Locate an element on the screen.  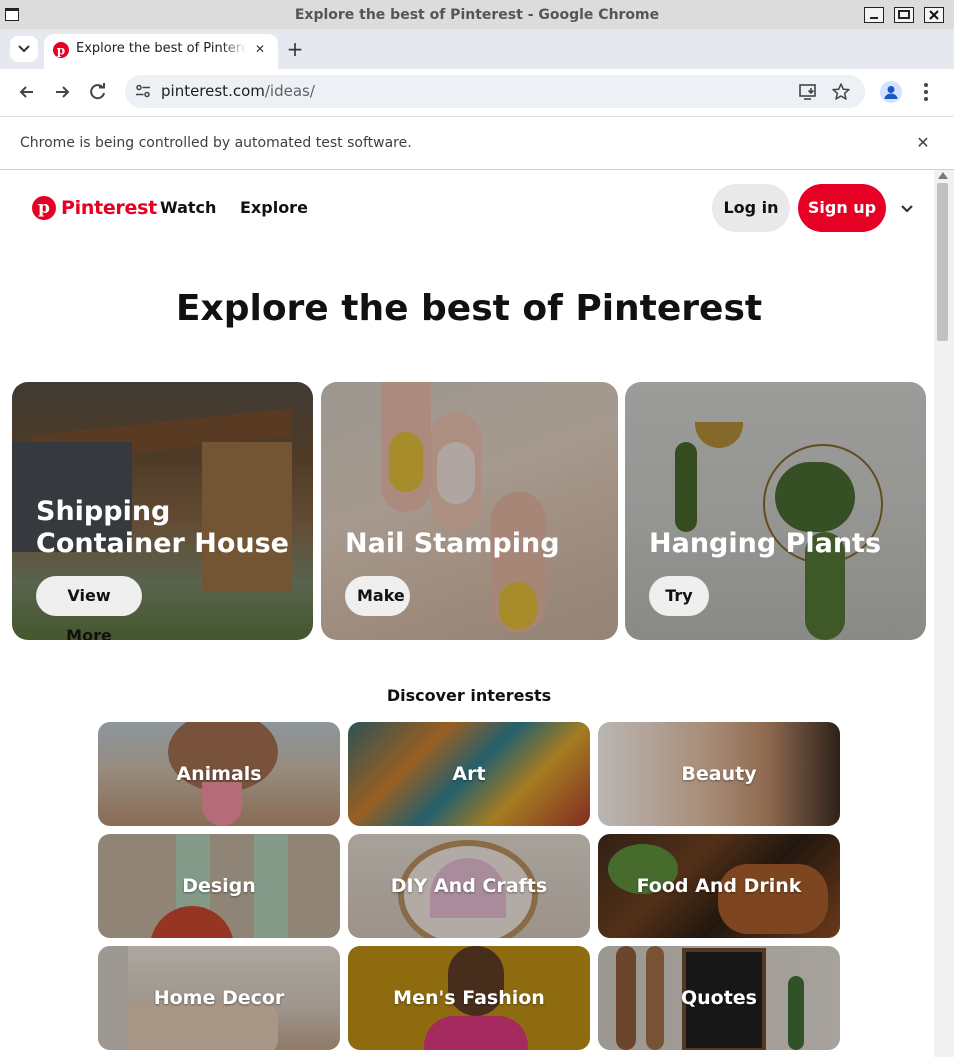
interest-tile-quotes: Quotes is located at coordinates (719, 998).